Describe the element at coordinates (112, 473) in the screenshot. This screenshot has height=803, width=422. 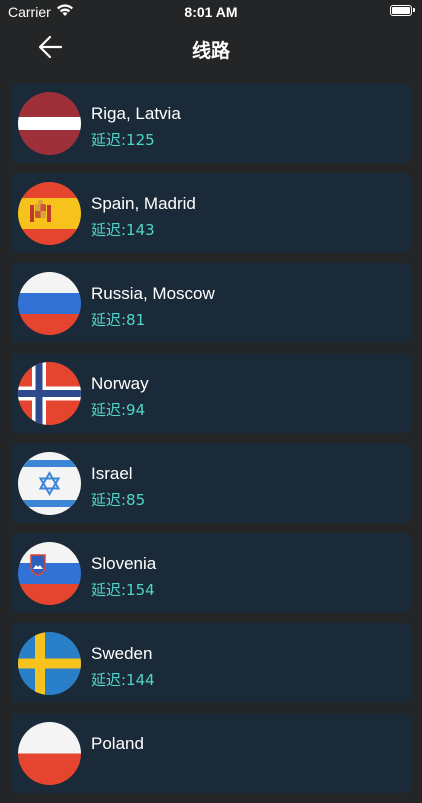
I see `server-name: Israel` at that location.